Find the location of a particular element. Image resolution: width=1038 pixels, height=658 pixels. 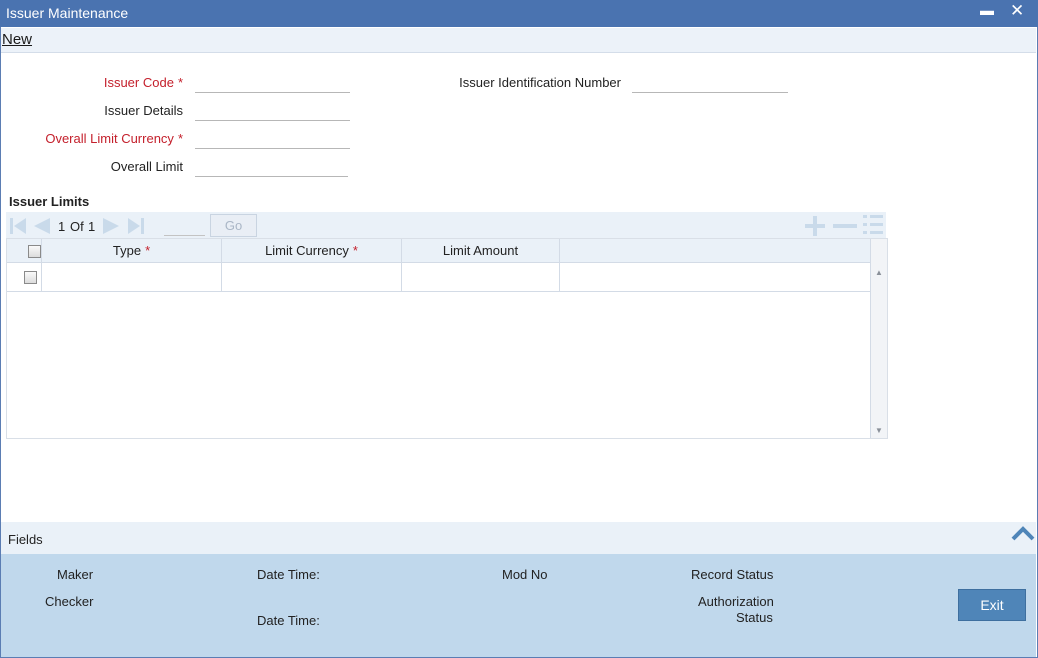

window-title: Issuer Maintenance is located at coordinates (67, 13).